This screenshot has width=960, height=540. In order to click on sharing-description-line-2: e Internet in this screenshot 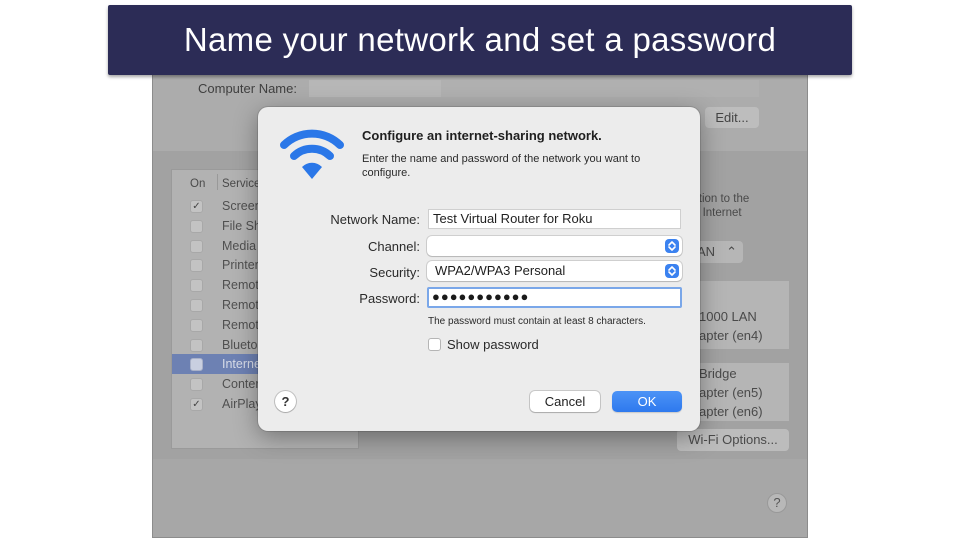, I will do `click(717, 213)`.